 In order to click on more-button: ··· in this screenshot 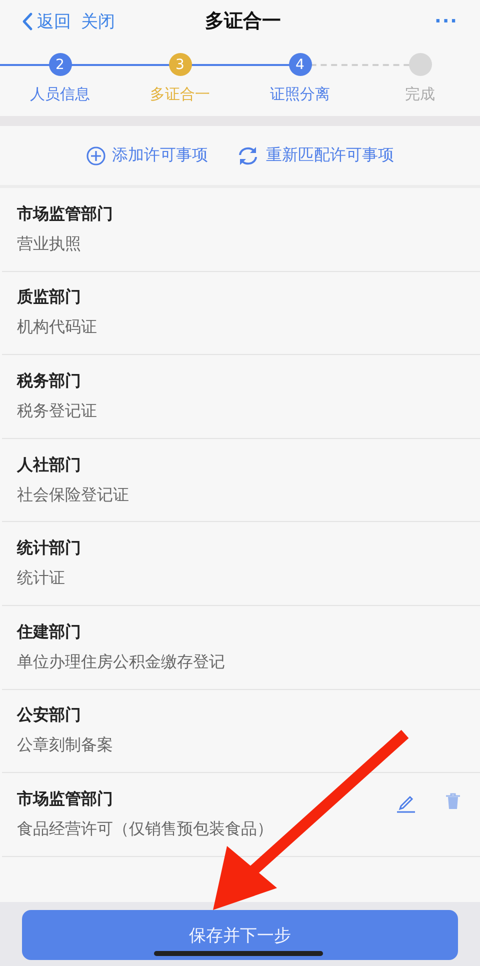, I will do `click(446, 21)`.